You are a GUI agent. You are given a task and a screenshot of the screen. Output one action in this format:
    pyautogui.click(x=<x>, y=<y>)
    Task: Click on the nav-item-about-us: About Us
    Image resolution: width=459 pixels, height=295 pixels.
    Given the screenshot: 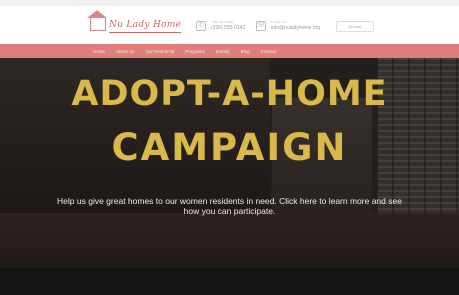 What is the action you would take?
    pyautogui.click(x=125, y=51)
    